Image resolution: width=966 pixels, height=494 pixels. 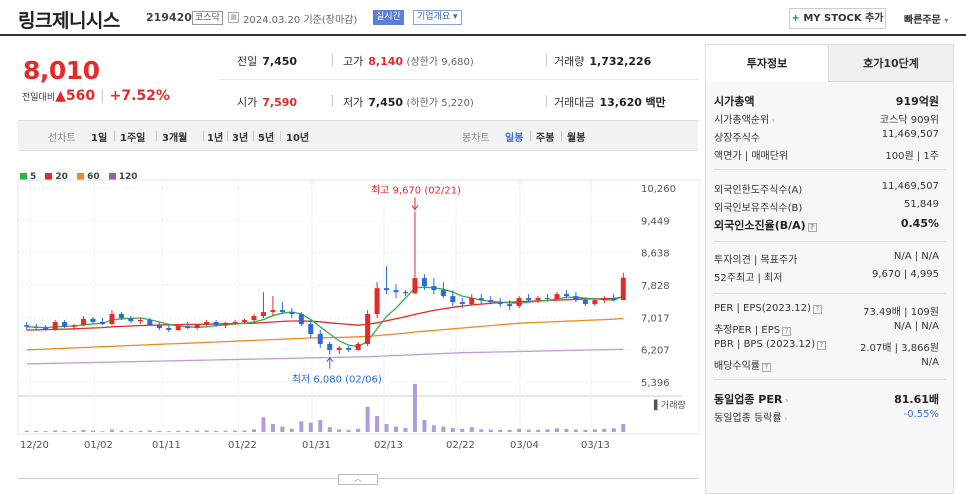 I want to click on x-tick-label: 01/22, so click(x=242, y=445).